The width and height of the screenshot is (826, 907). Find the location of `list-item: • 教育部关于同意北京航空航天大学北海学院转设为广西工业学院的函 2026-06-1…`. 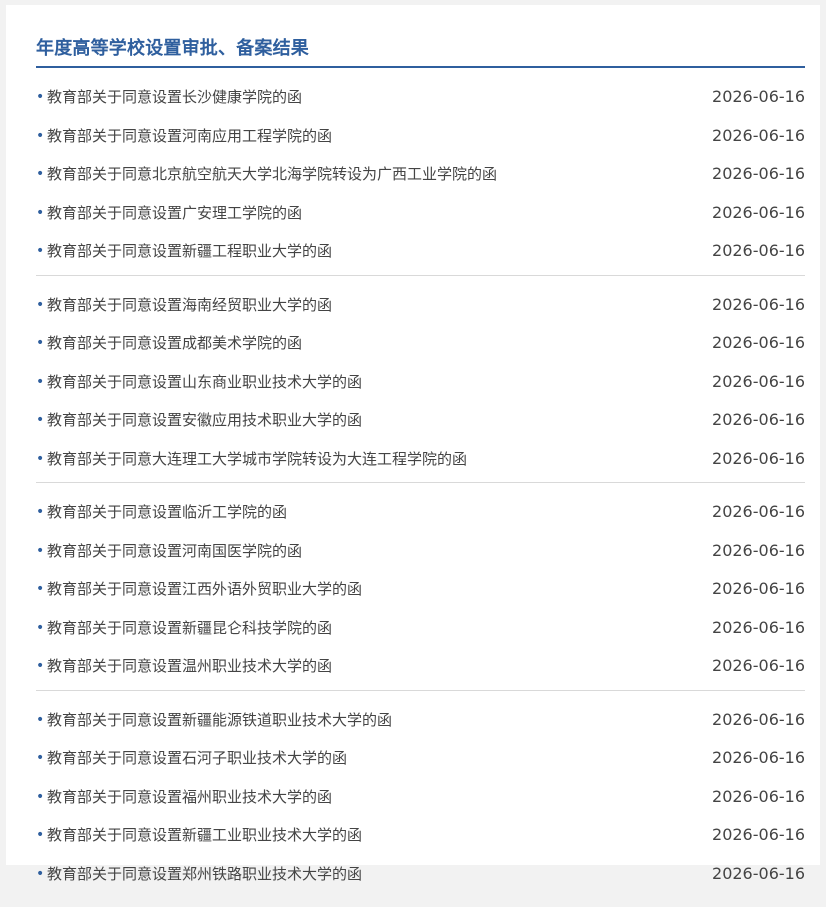

list-item: • 教育部关于同意北京航空航天大学北海学院转设为广西工业学院的函 2026-06-1… is located at coordinates (420, 174).